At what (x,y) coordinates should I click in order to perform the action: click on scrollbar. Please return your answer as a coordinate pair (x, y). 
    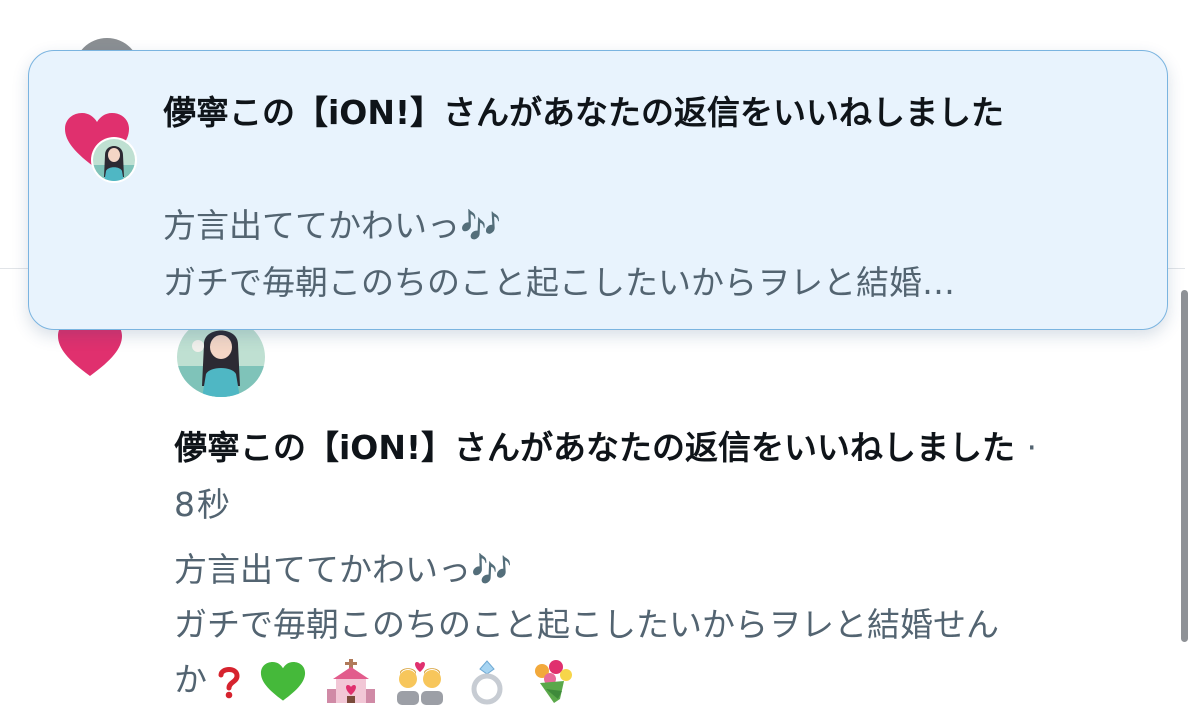
    Looking at the image, I should click on (1184, 466).